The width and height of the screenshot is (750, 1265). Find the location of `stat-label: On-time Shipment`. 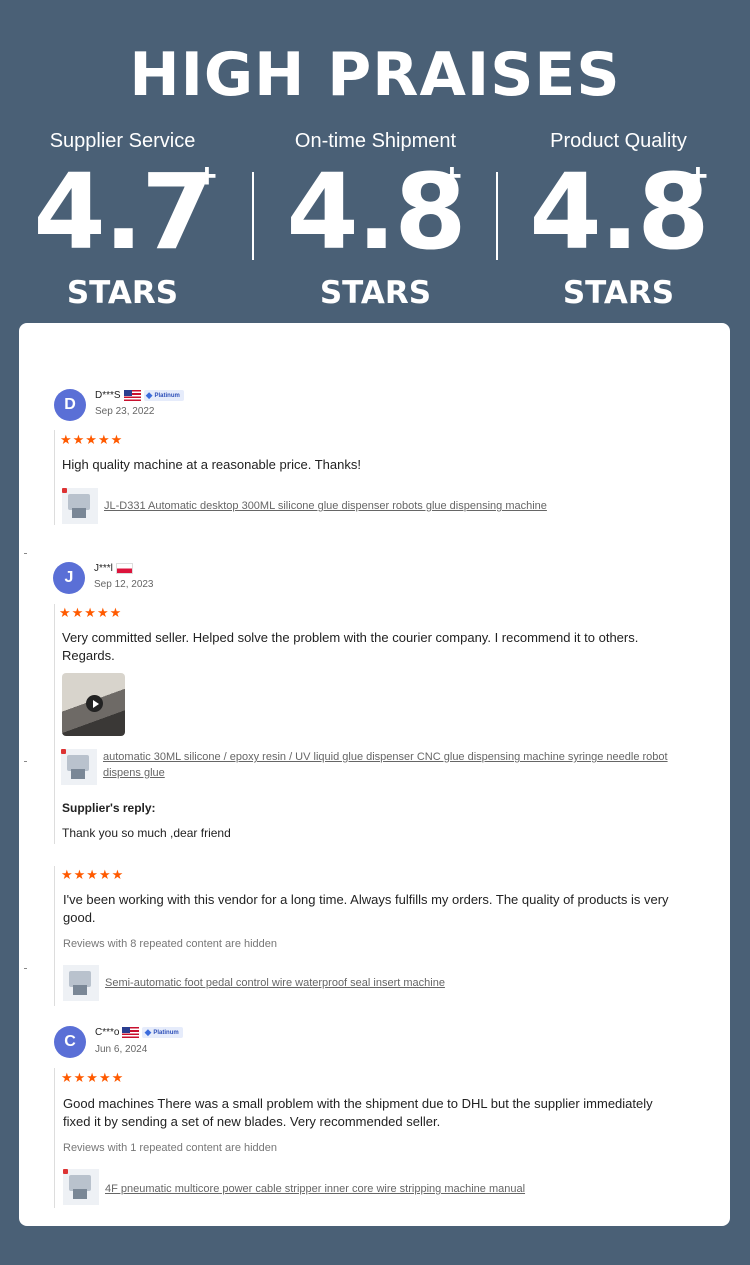

stat-label: On-time Shipment is located at coordinates (375, 141).